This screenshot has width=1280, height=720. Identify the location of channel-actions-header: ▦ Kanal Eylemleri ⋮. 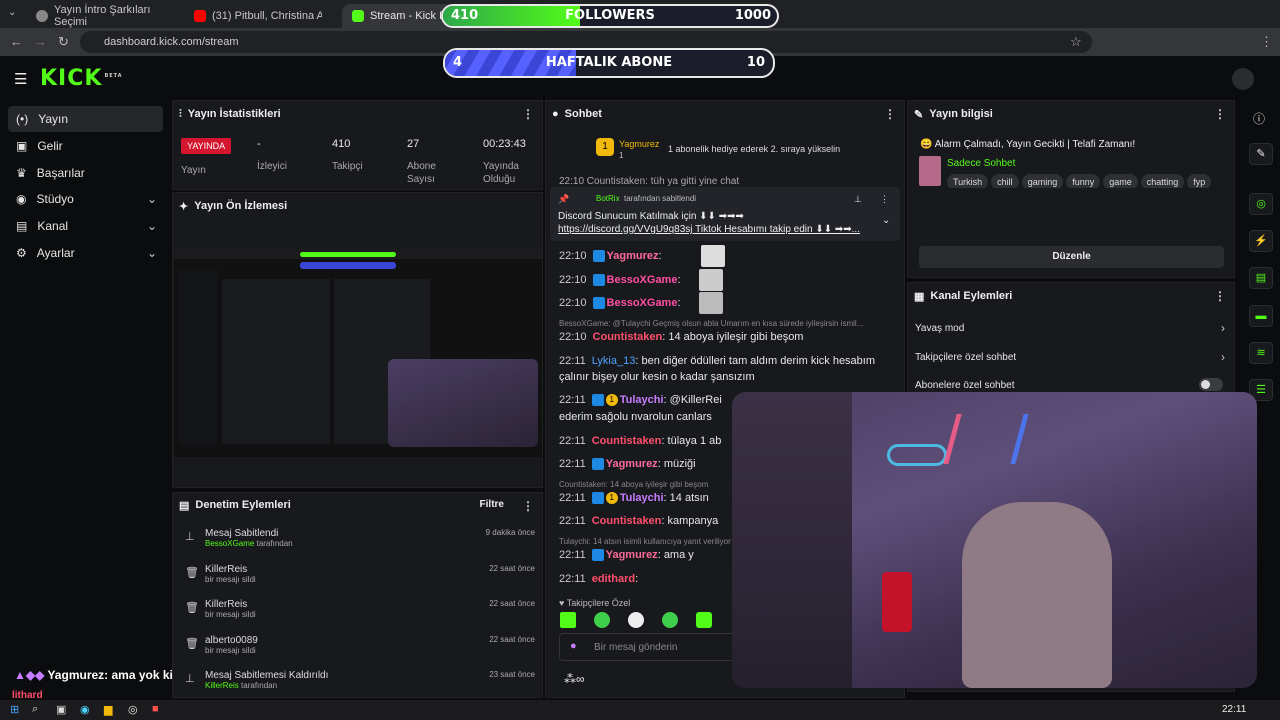
(1070, 296).